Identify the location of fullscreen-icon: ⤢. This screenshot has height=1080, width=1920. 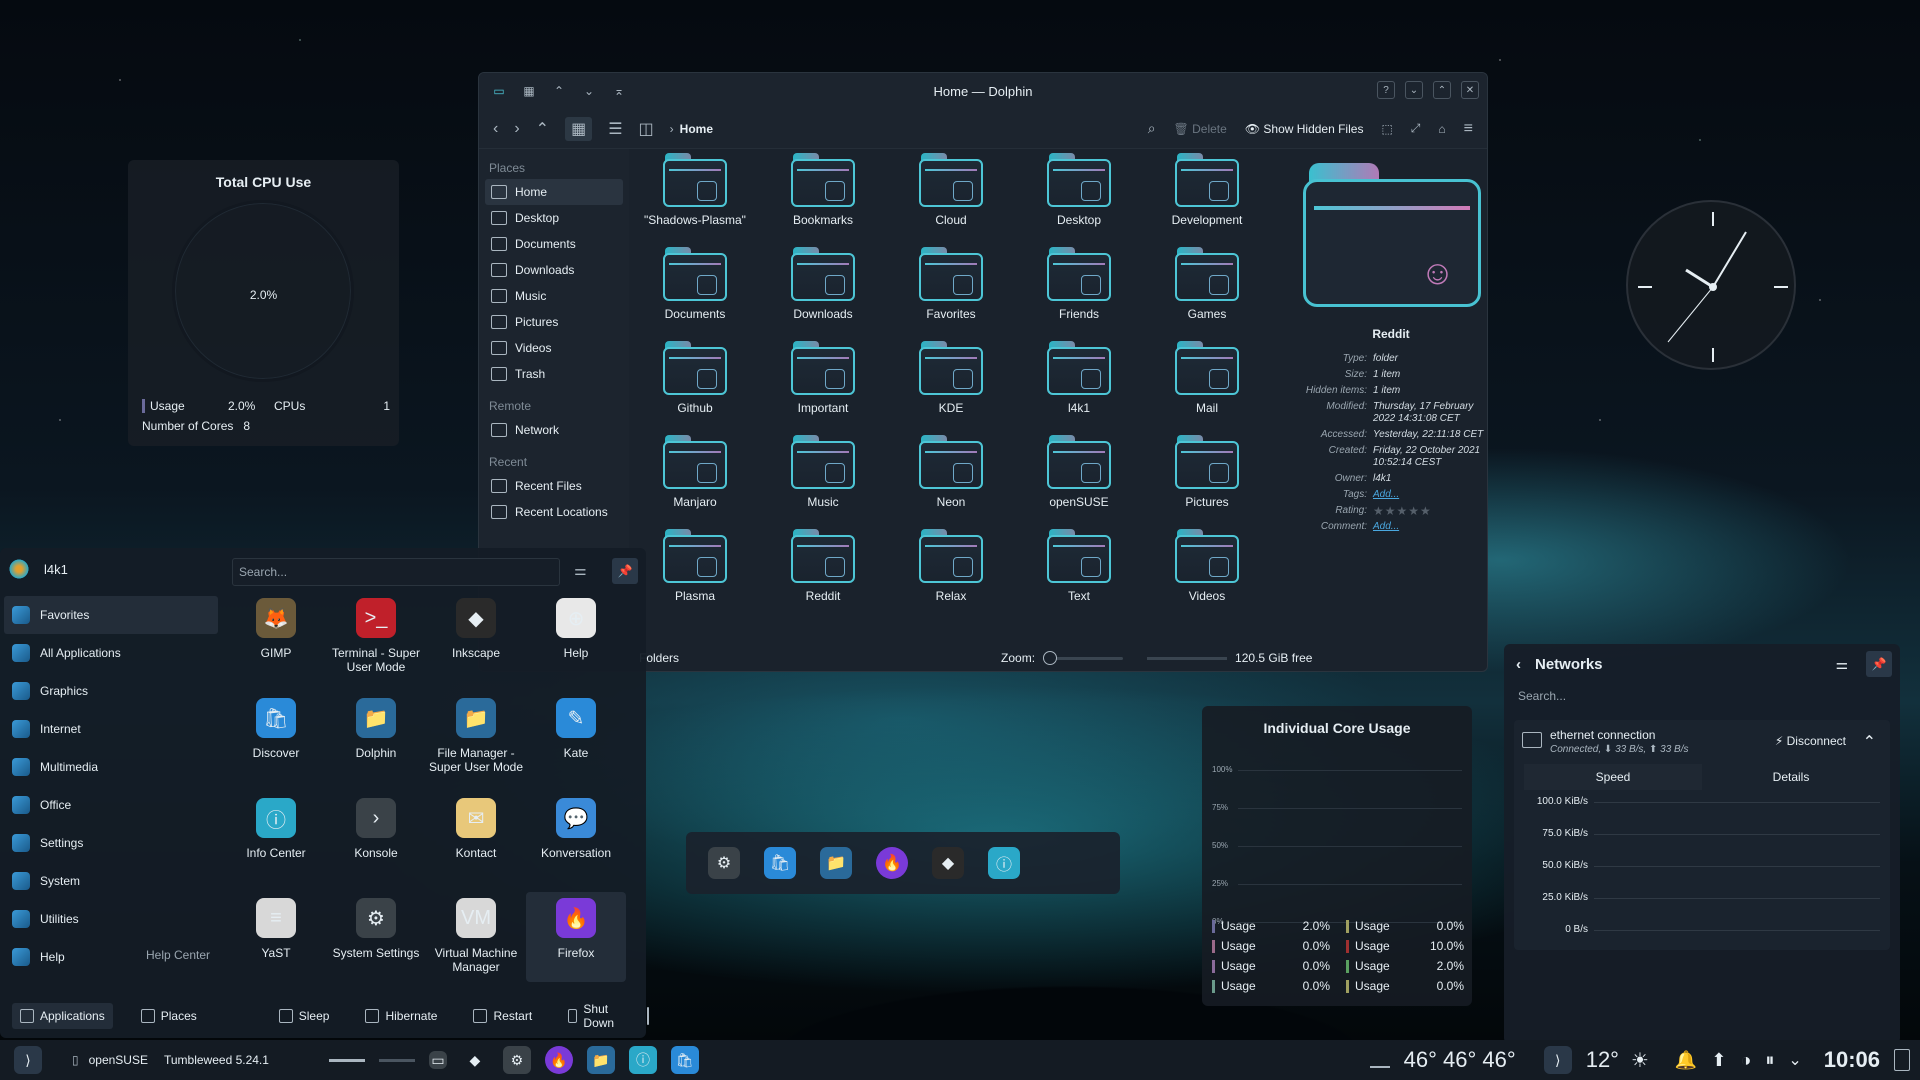
(1416, 128).